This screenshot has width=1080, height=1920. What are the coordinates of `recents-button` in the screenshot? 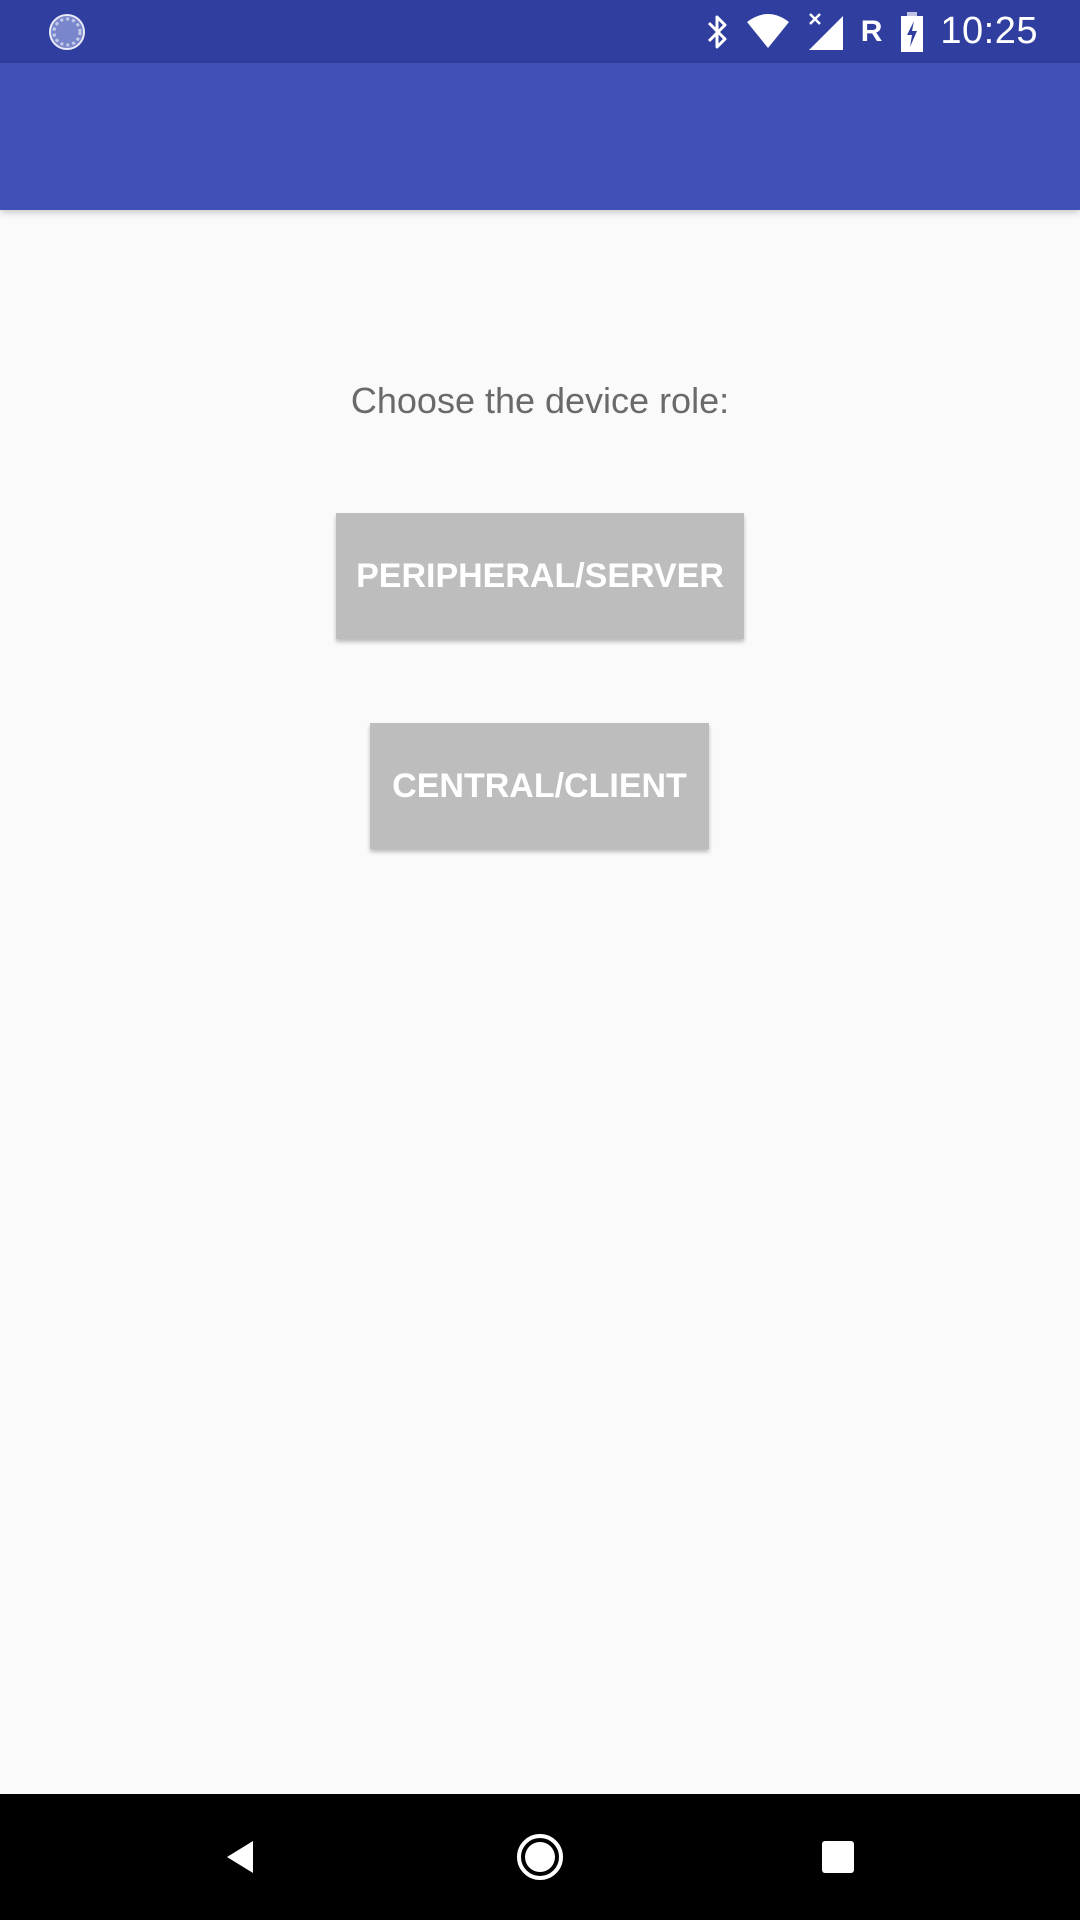 It's located at (838, 1857).